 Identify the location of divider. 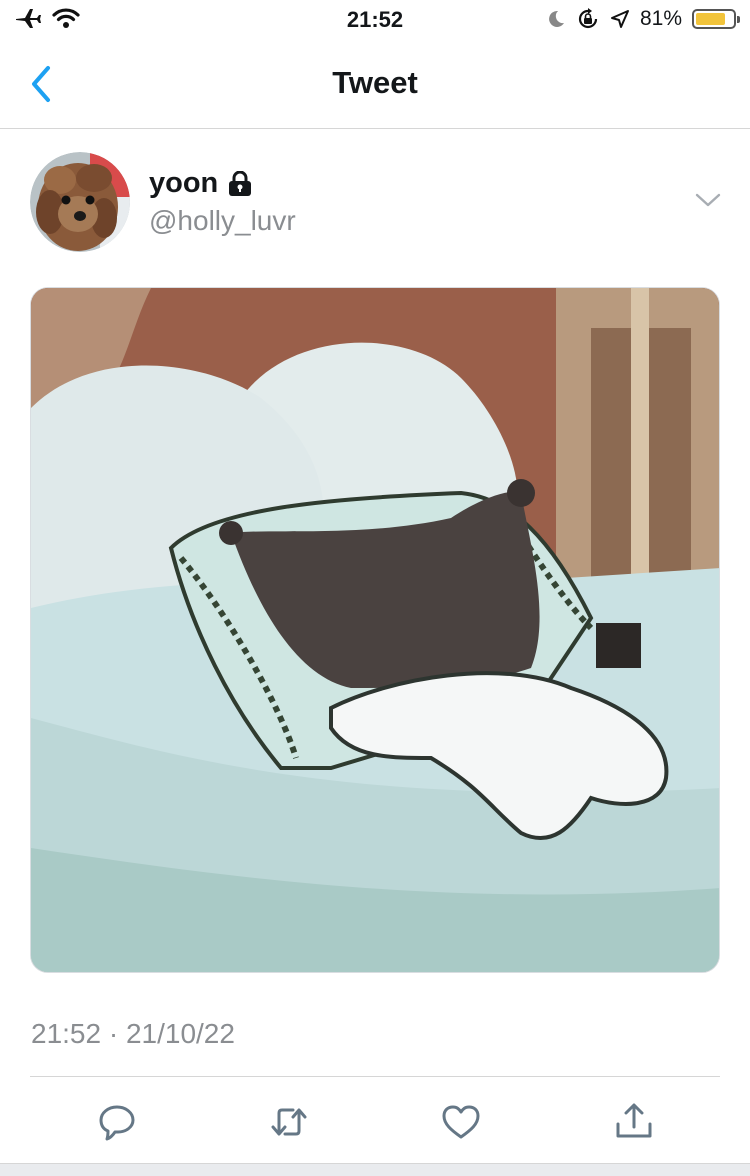
(375, 1076).